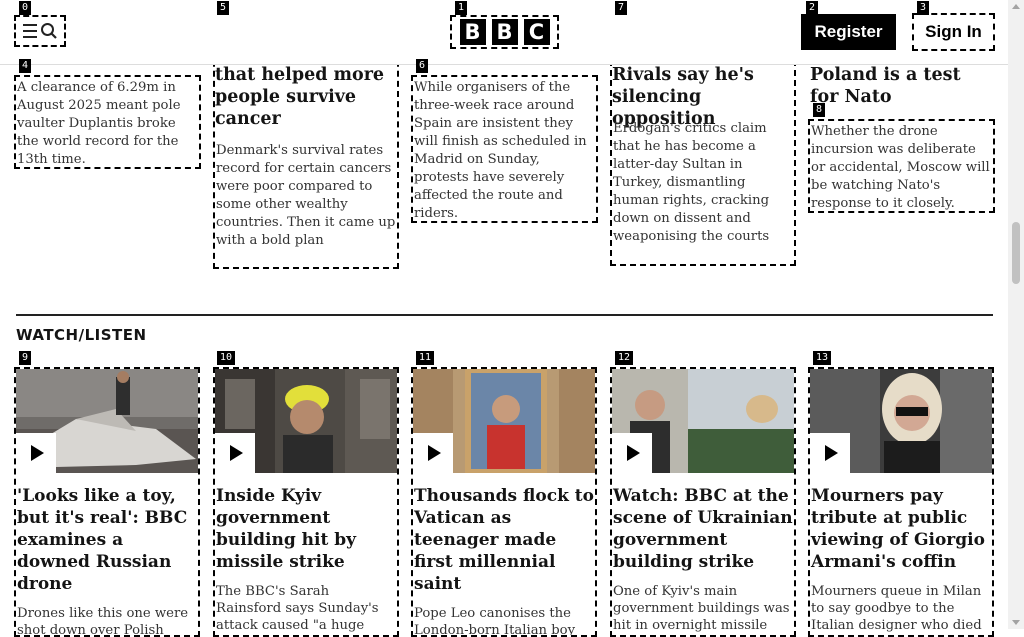 This screenshot has height=637, width=1024. I want to click on element-index-badge: 6, so click(422, 66).